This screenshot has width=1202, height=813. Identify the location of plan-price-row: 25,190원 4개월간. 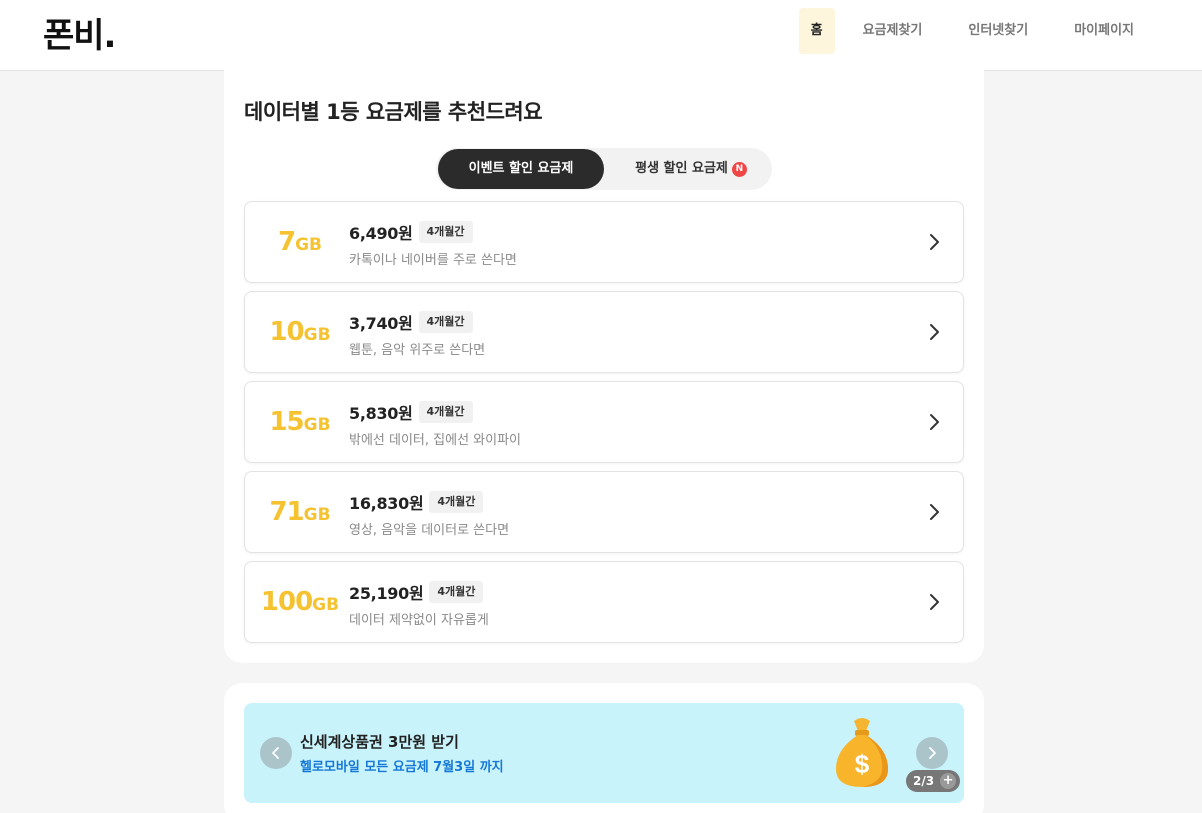
(419, 592).